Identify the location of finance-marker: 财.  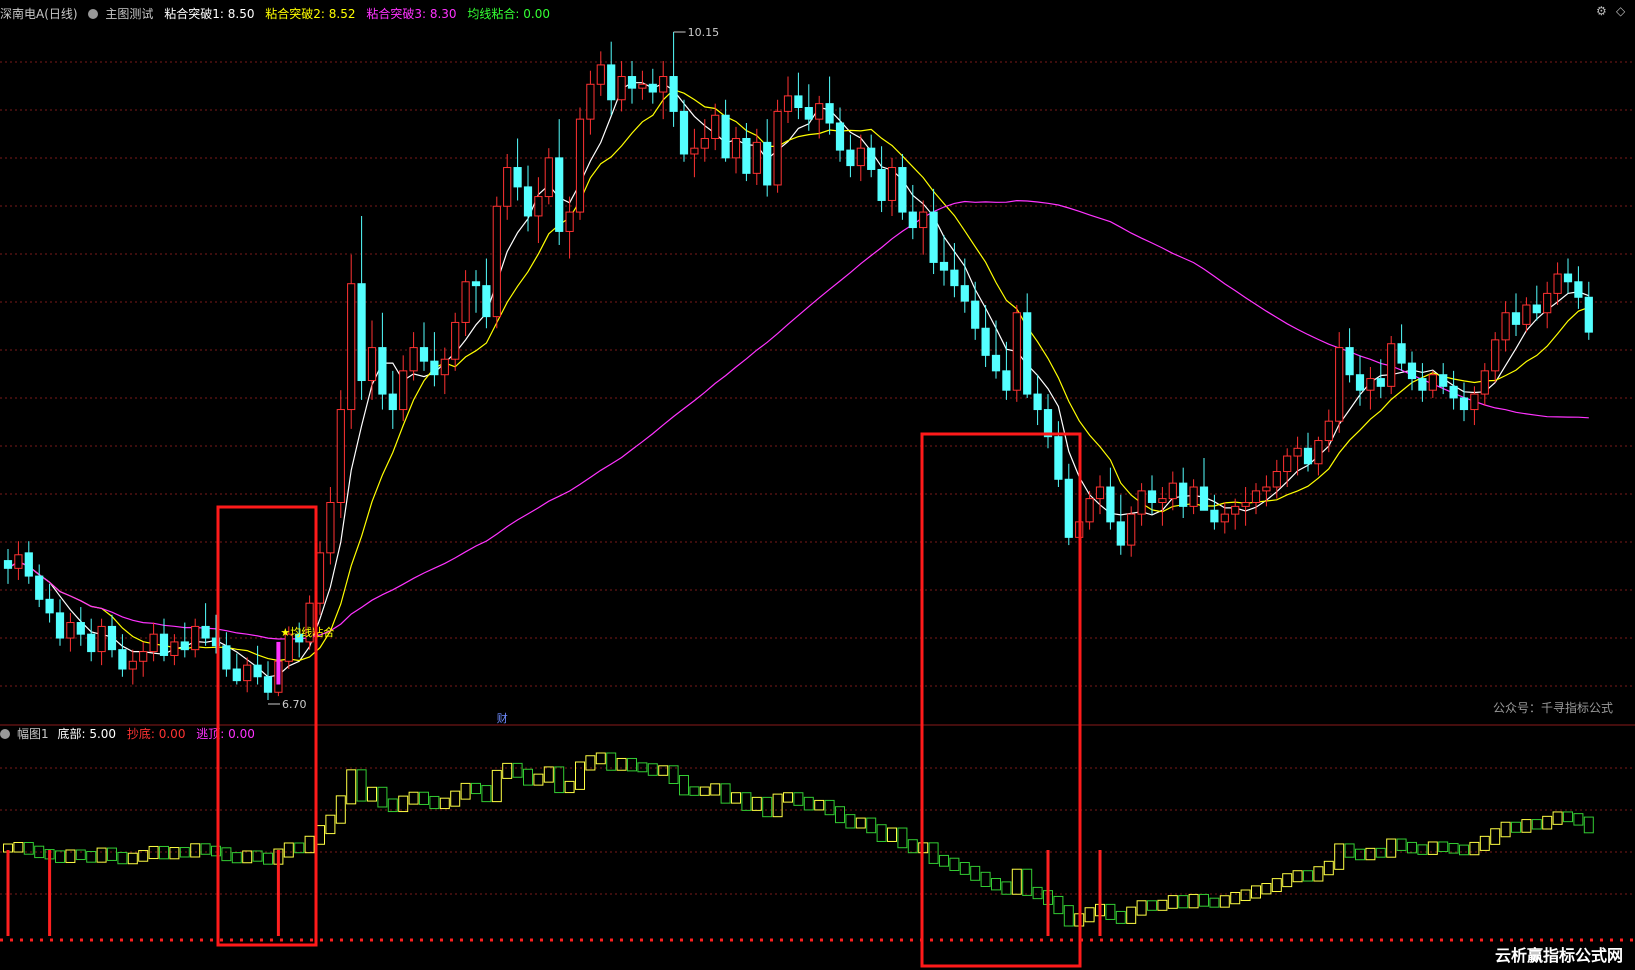
(502, 718).